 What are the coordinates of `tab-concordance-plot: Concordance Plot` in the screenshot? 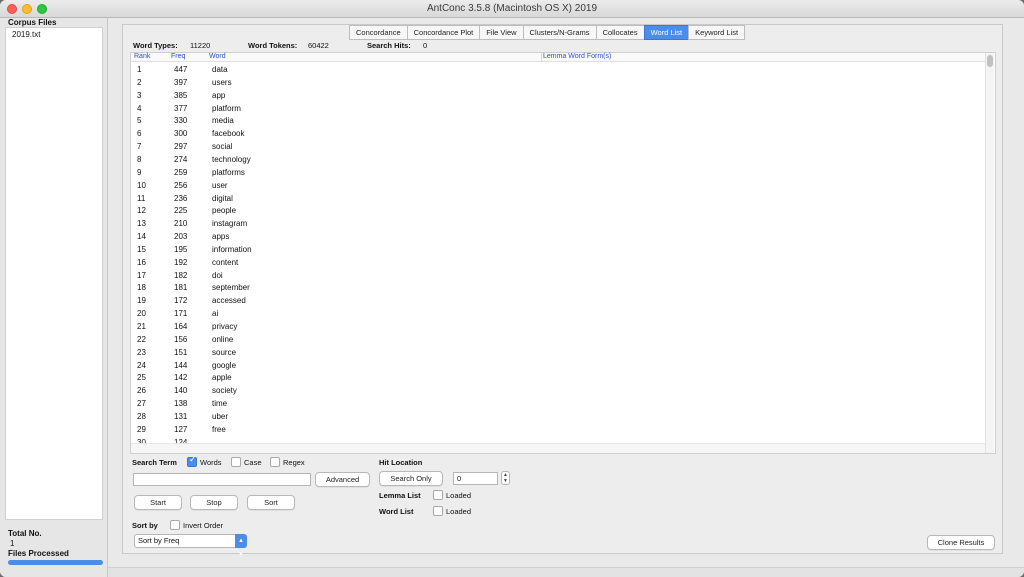 It's located at (443, 32).